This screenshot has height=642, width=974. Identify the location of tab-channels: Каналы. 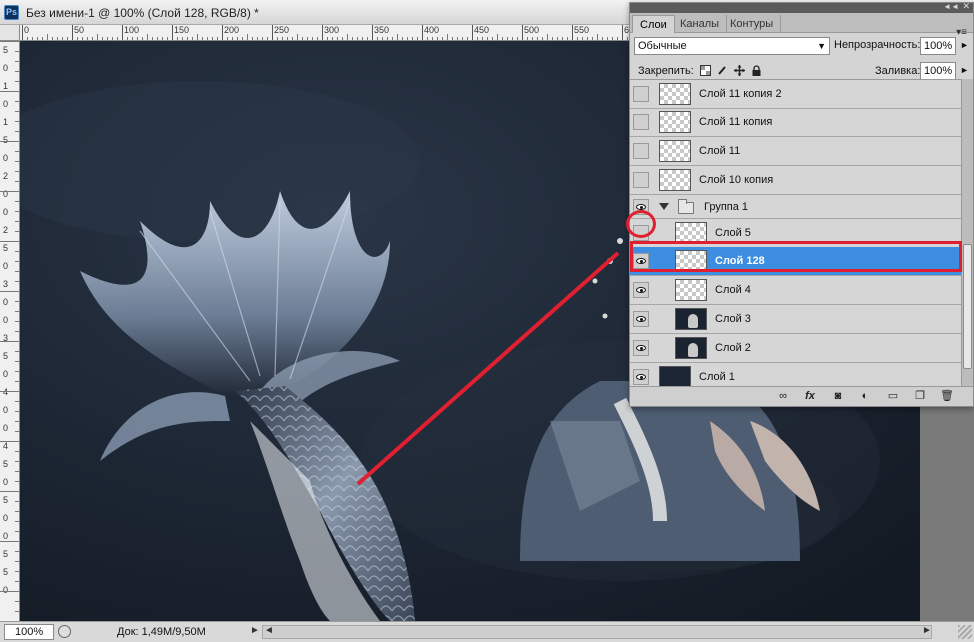
(700, 24).